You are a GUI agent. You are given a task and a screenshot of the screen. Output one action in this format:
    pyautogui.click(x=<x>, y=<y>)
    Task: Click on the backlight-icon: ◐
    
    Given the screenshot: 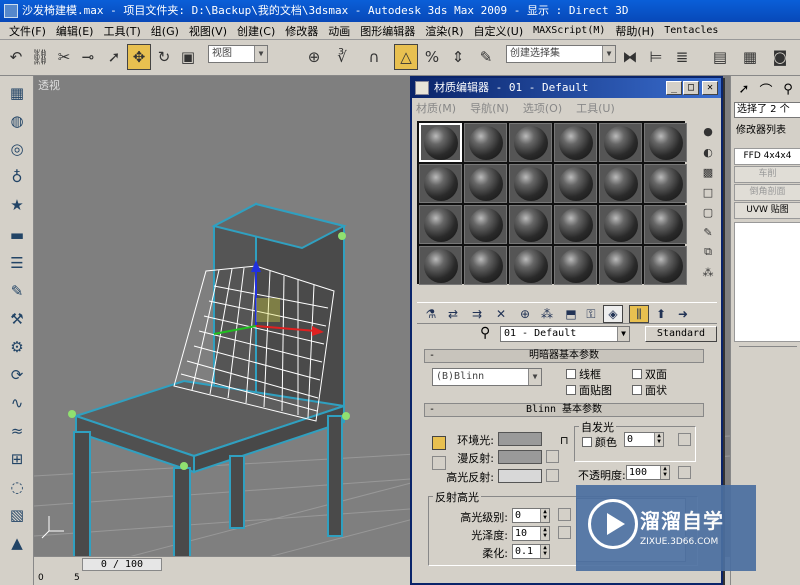 What is the action you would take?
    pyautogui.click(x=708, y=152)
    